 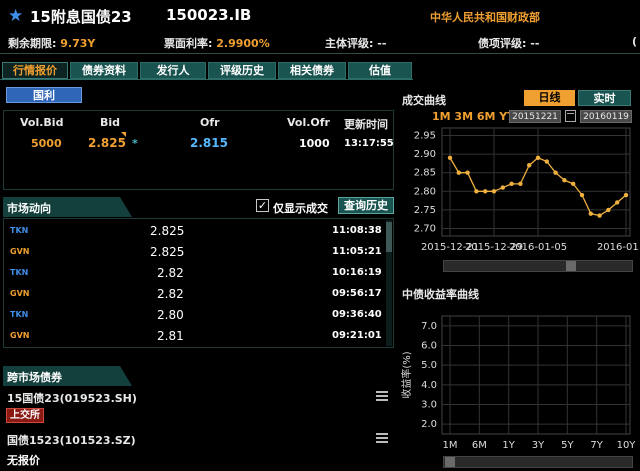 I want to click on row-price: 2.82, so click(x=170, y=294).